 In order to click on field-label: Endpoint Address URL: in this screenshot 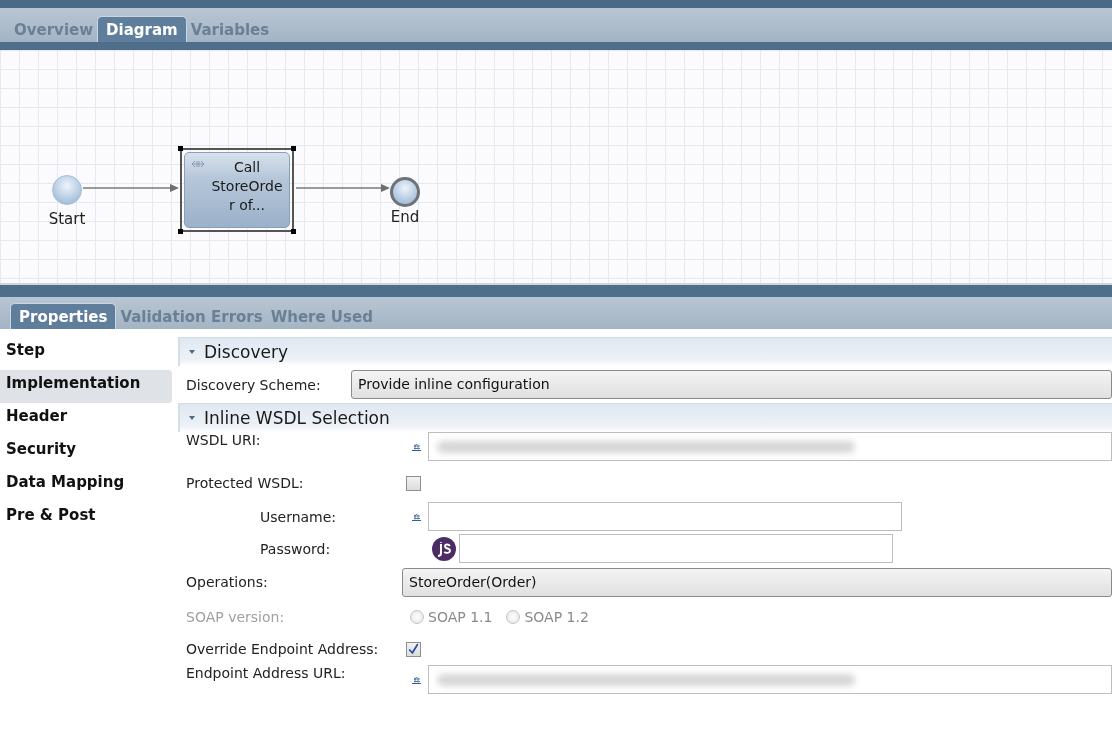, I will do `click(266, 673)`.